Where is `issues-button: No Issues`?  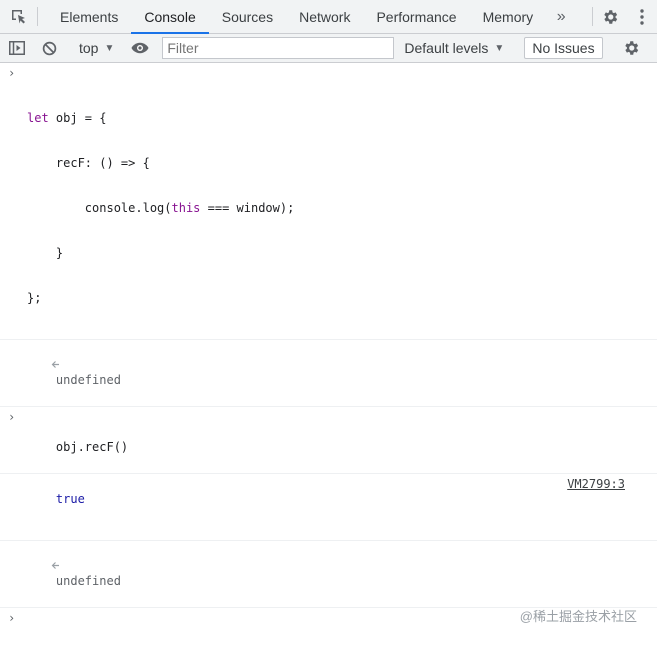
issues-button: No Issues is located at coordinates (563, 48).